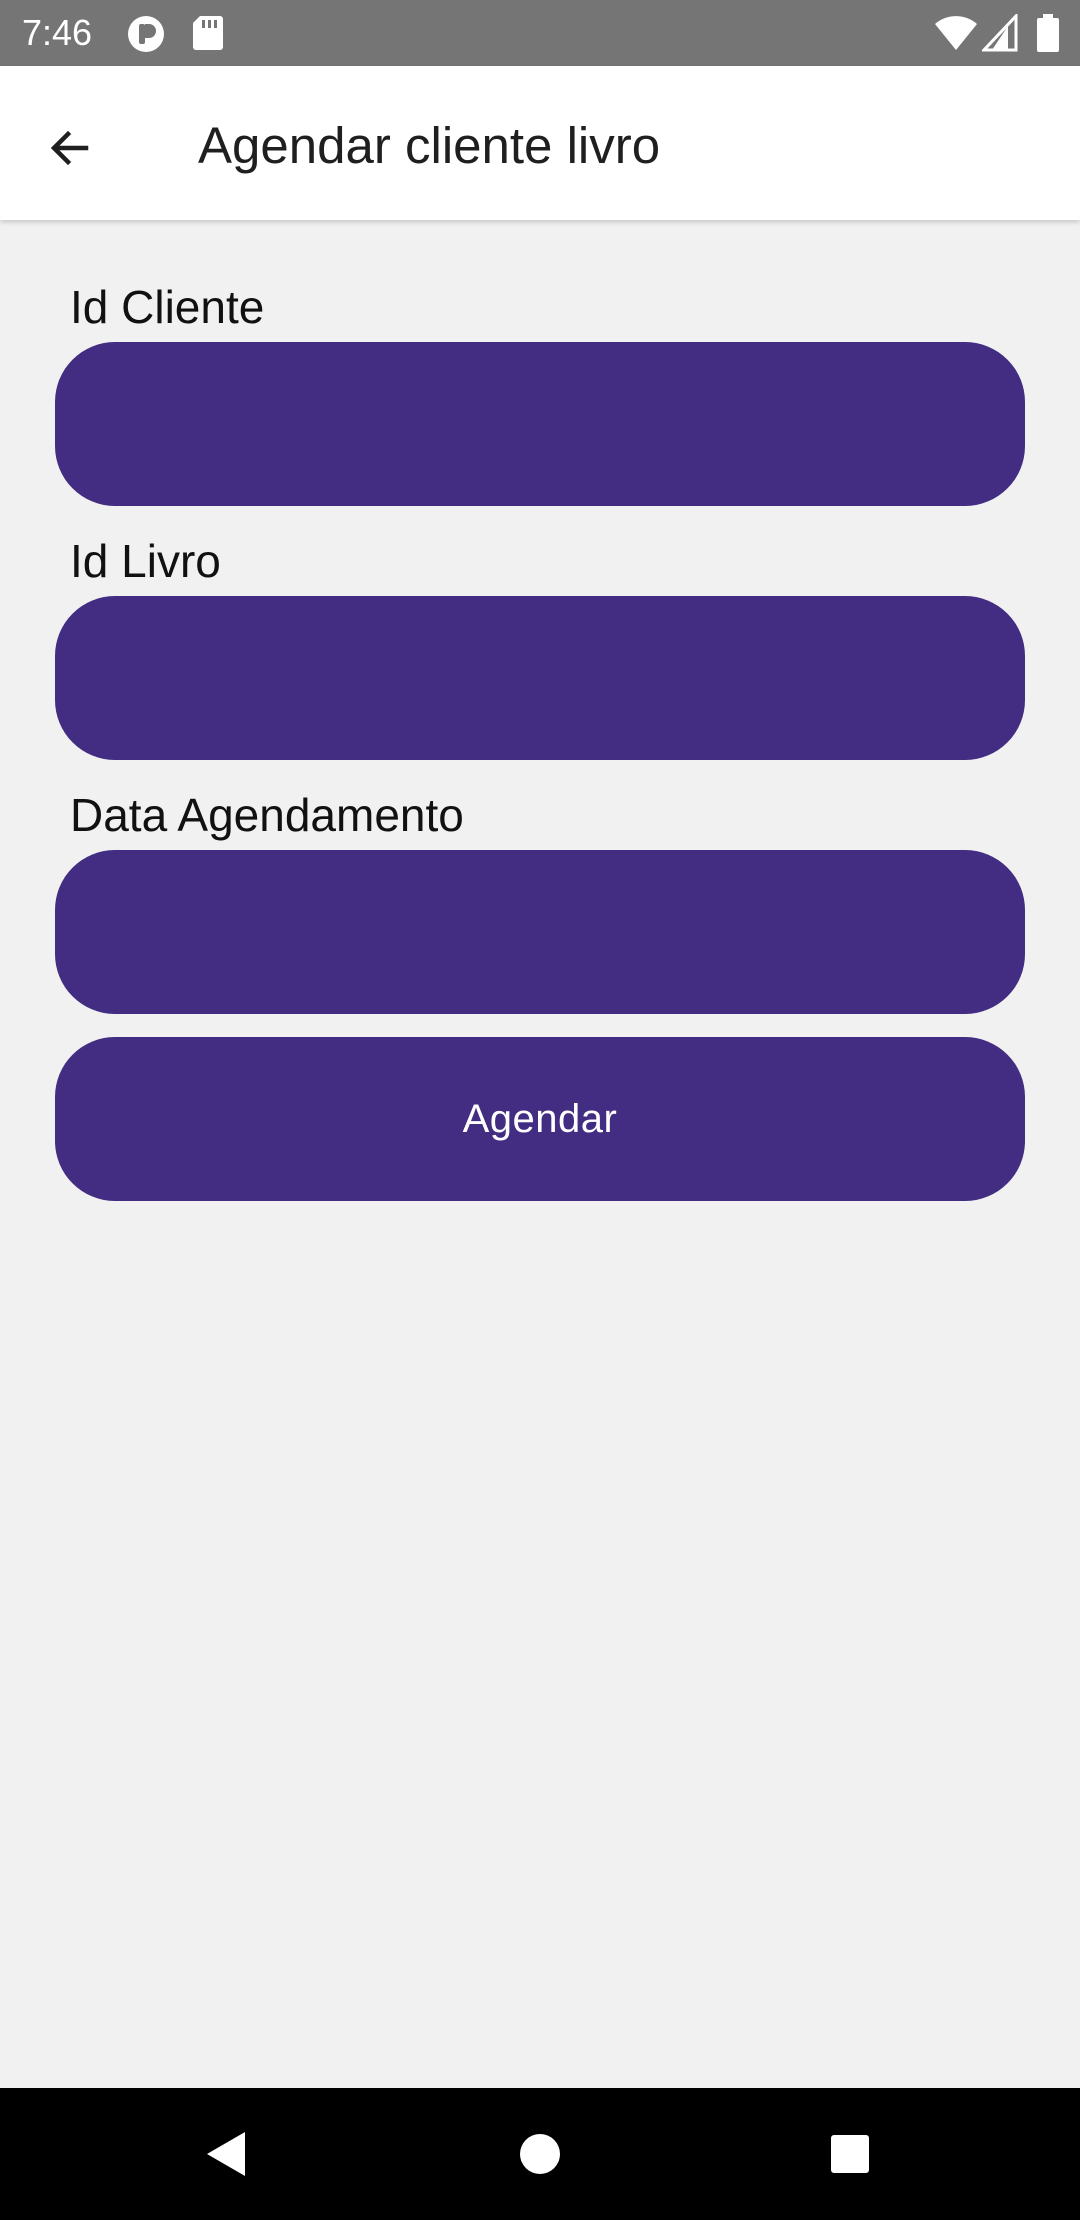 Image resolution: width=1080 pixels, height=2220 pixels. I want to click on client-id-input, so click(540, 424).